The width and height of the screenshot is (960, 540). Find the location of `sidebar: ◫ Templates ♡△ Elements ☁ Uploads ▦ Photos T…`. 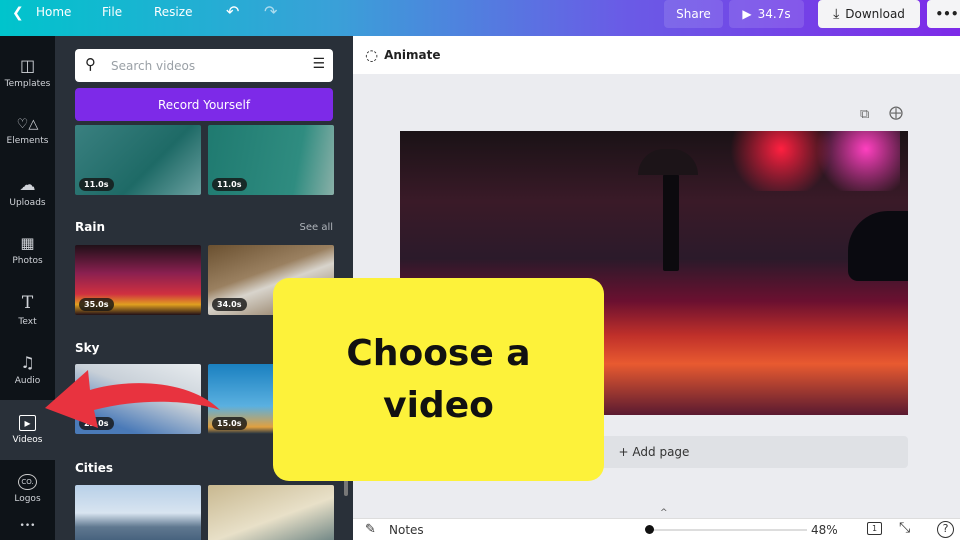

sidebar: ◫ Templates ♡△ Elements ☁ Uploads ▦ Photos T… is located at coordinates (27, 288).